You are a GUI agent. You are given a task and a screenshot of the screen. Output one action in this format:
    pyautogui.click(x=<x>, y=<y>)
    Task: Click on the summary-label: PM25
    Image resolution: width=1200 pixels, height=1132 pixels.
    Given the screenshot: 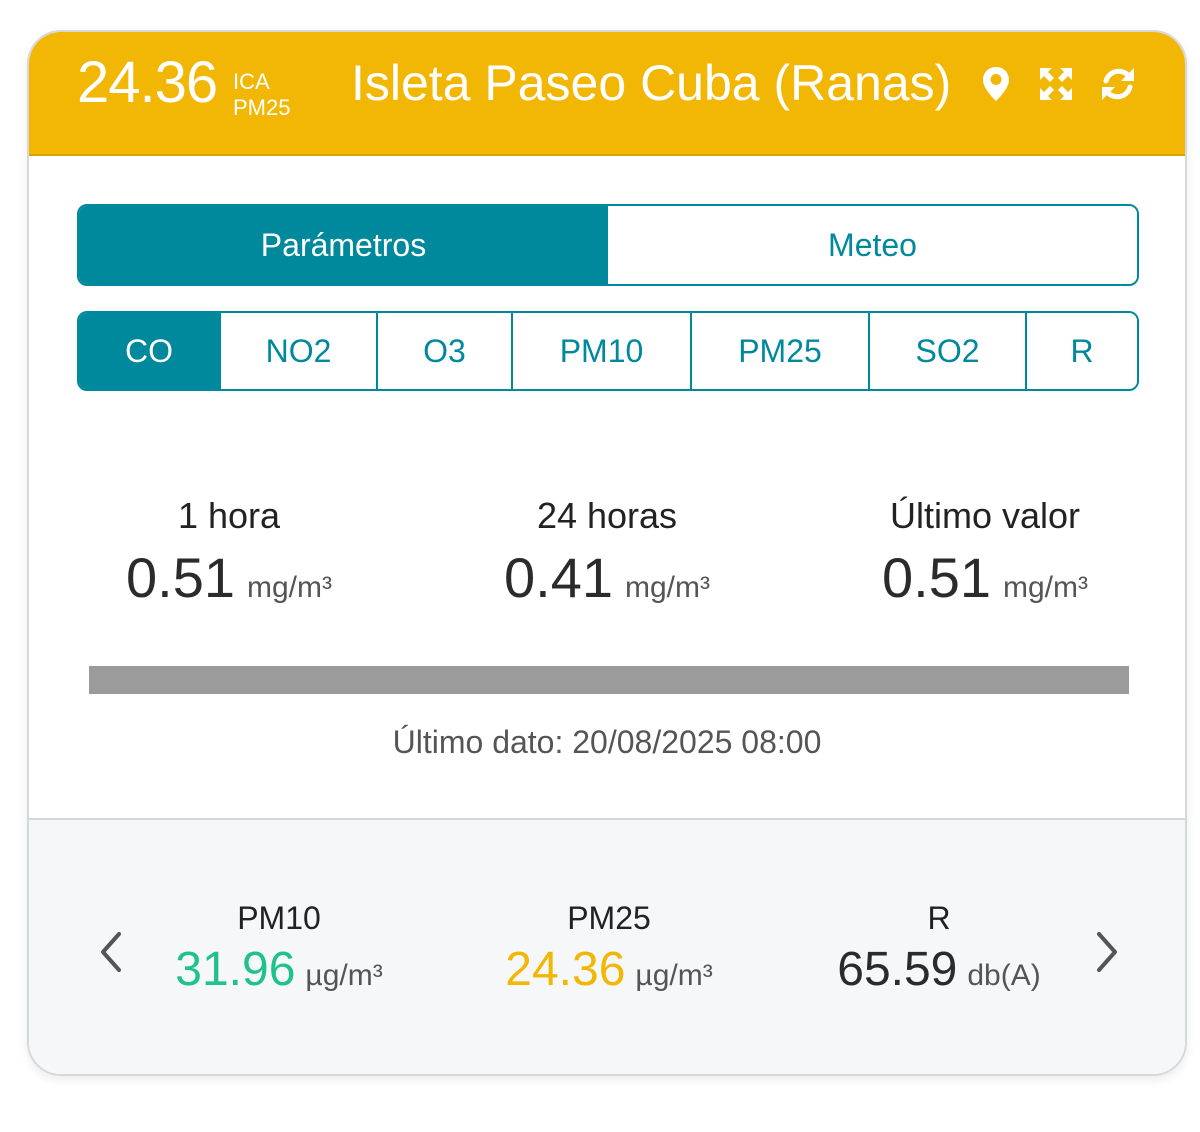 What is the action you would take?
    pyautogui.click(x=609, y=918)
    